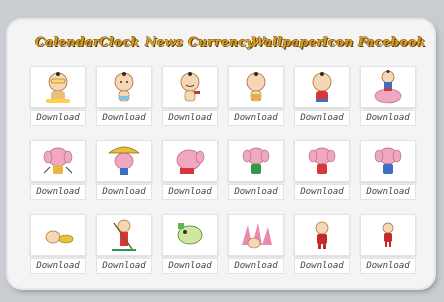 This screenshot has height=302, width=444. Describe the element at coordinates (322, 161) in the screenshot. I see `elephant-red-icon` at that location.